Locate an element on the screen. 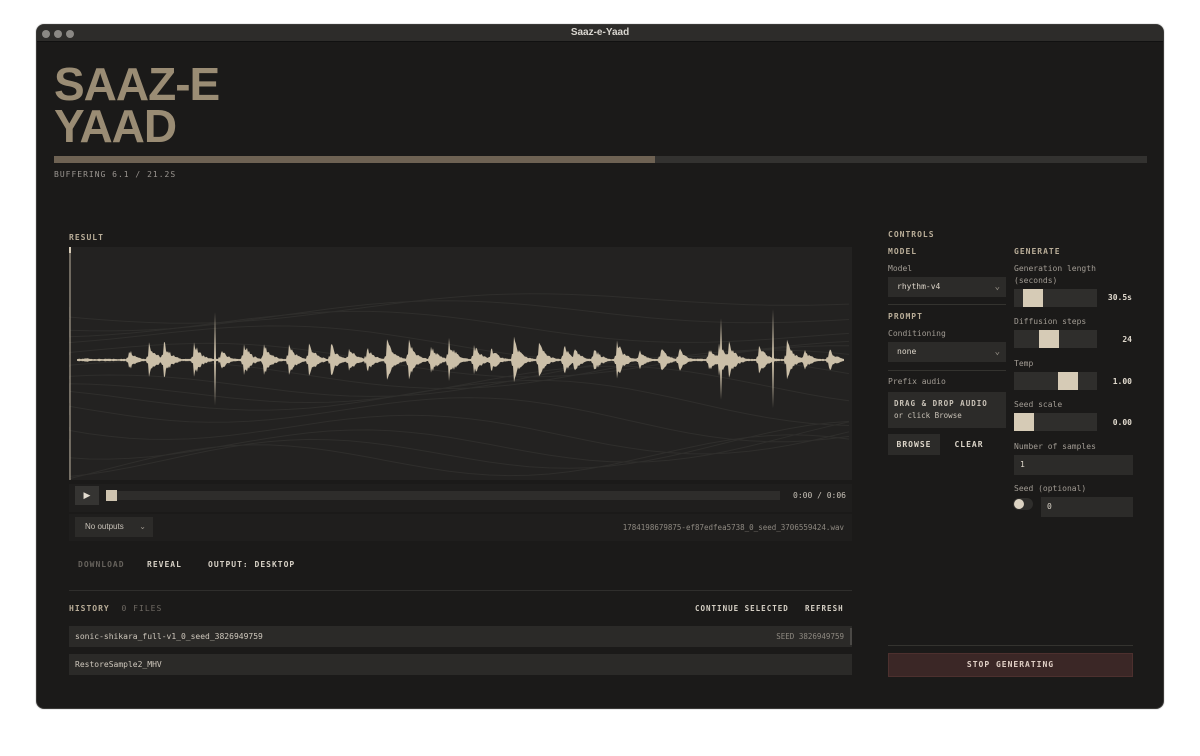 The width and height of the screenshot is (1200, 756). conditioning-select-value: none is located at coordinates (907, 351).